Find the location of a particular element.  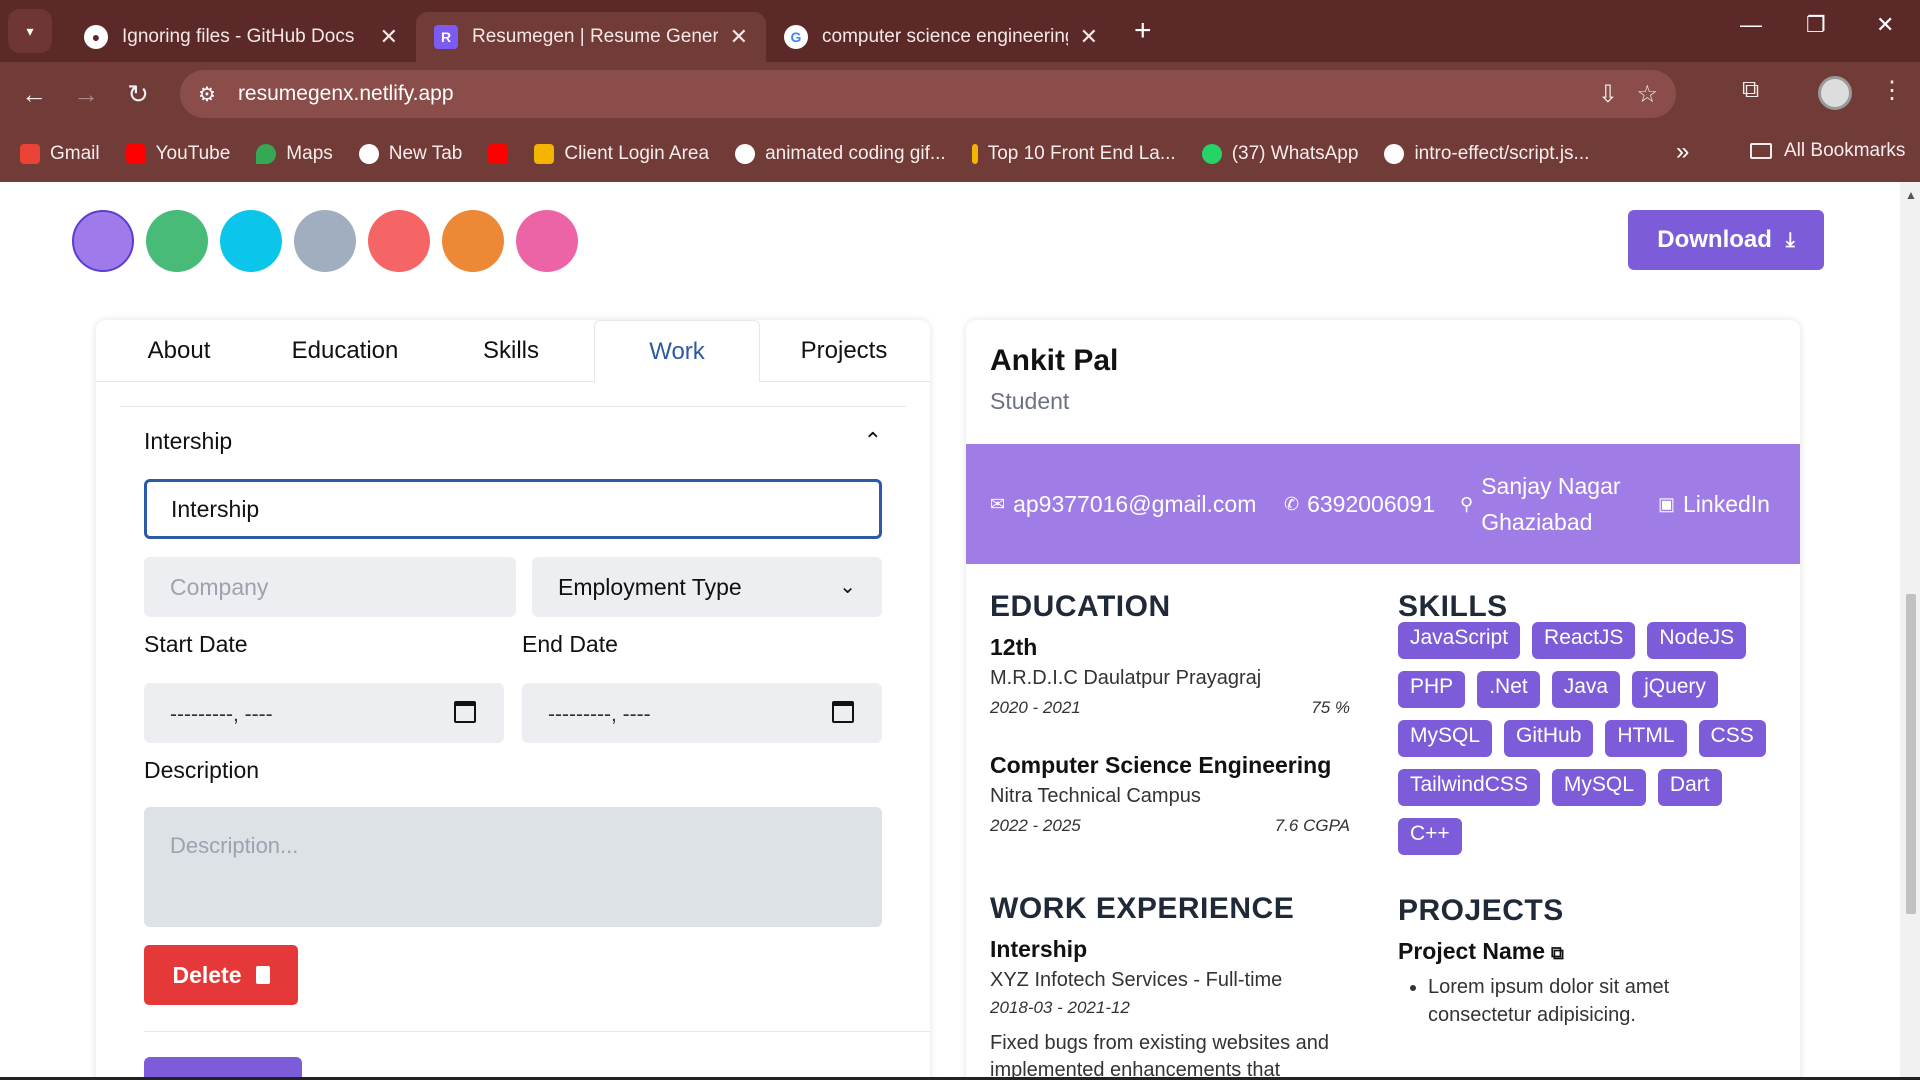

address-bar: ⚙ resumegenx.netlify.app ⇩ ☆ is located at coordinates (928, 94).